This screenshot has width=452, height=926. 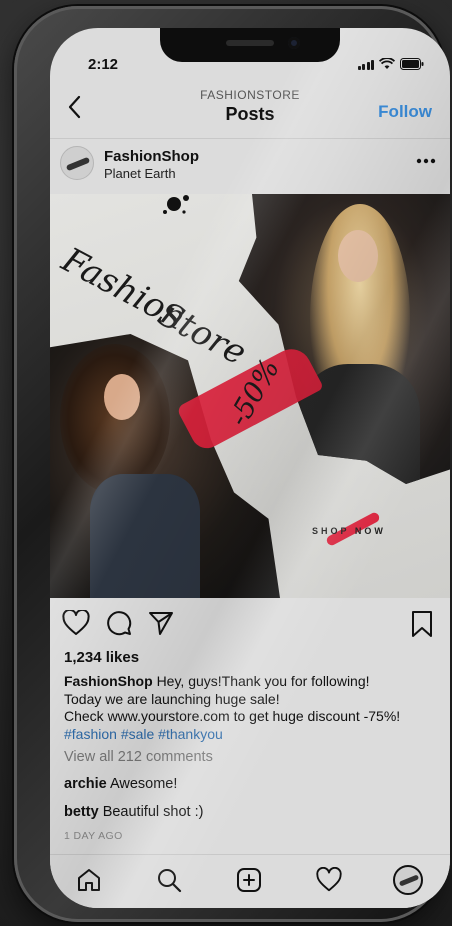 I want to click on speaker-grille, so click(x=250, y=43).